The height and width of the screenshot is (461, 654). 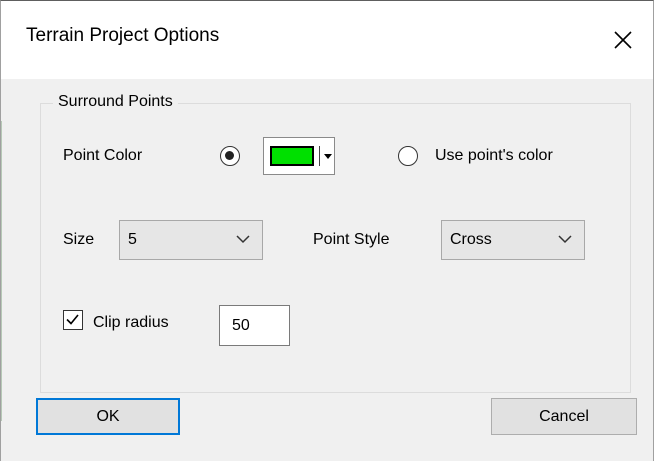 I want to click on close-button, so click(x=623, y=40).